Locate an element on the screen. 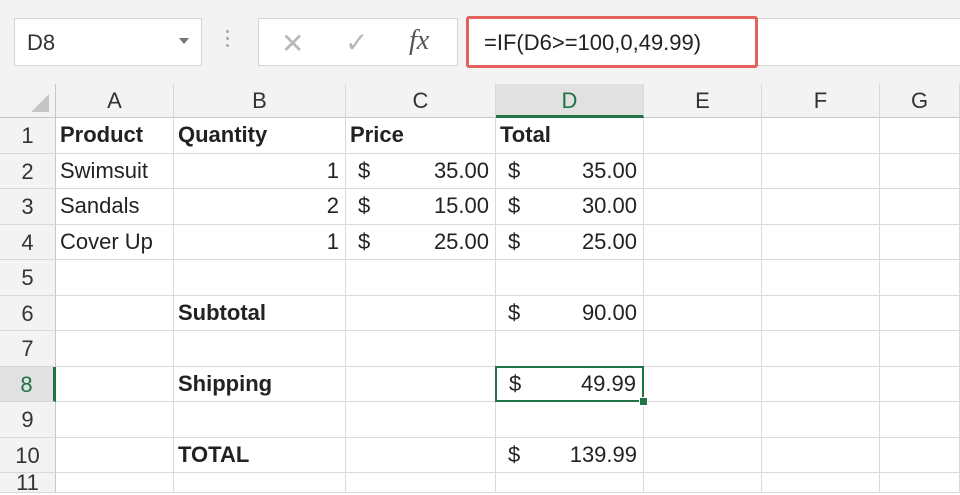  cell-e11 is located at coordinates (703, 483).